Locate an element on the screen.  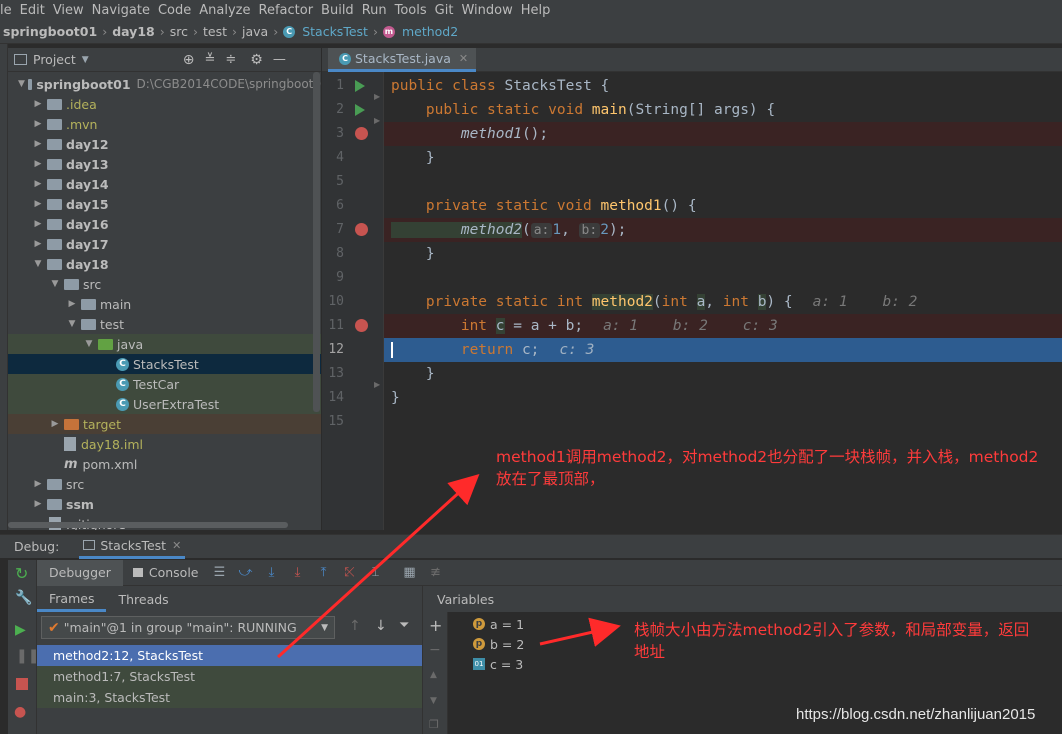
step-into-icon: ⤓ is located at coordinates (298, 572).